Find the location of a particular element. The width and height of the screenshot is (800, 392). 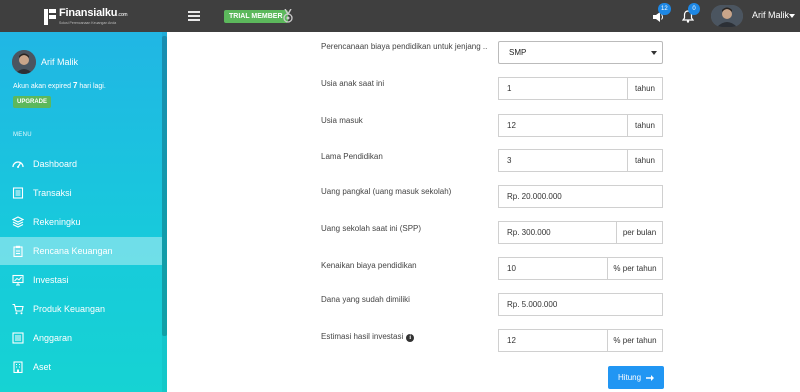

child-age-input: 1 is located at coordinates (563, 88).